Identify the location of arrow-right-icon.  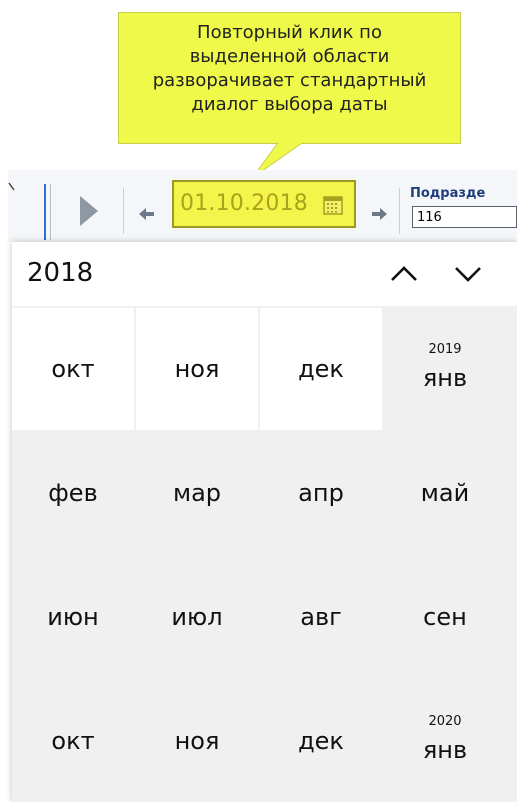
(379, 214).